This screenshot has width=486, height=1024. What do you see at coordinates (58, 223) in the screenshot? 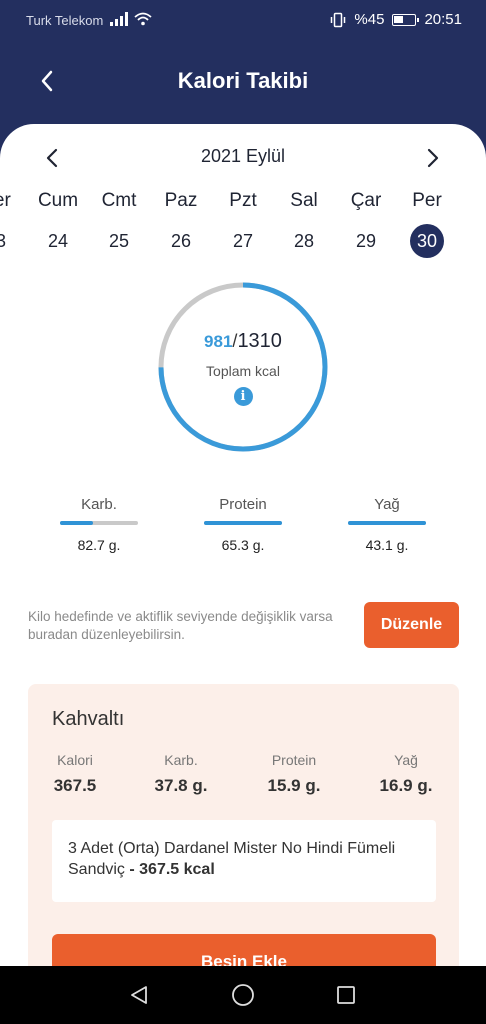
I see `day-item: Cum 24` at bounding box center [58, 223].